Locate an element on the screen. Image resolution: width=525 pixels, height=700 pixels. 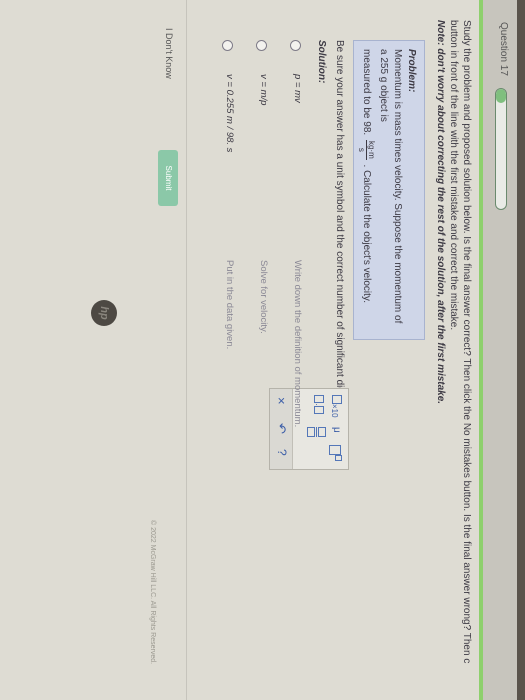
top-bar: Question 17 is located at coordinates (499, 350).